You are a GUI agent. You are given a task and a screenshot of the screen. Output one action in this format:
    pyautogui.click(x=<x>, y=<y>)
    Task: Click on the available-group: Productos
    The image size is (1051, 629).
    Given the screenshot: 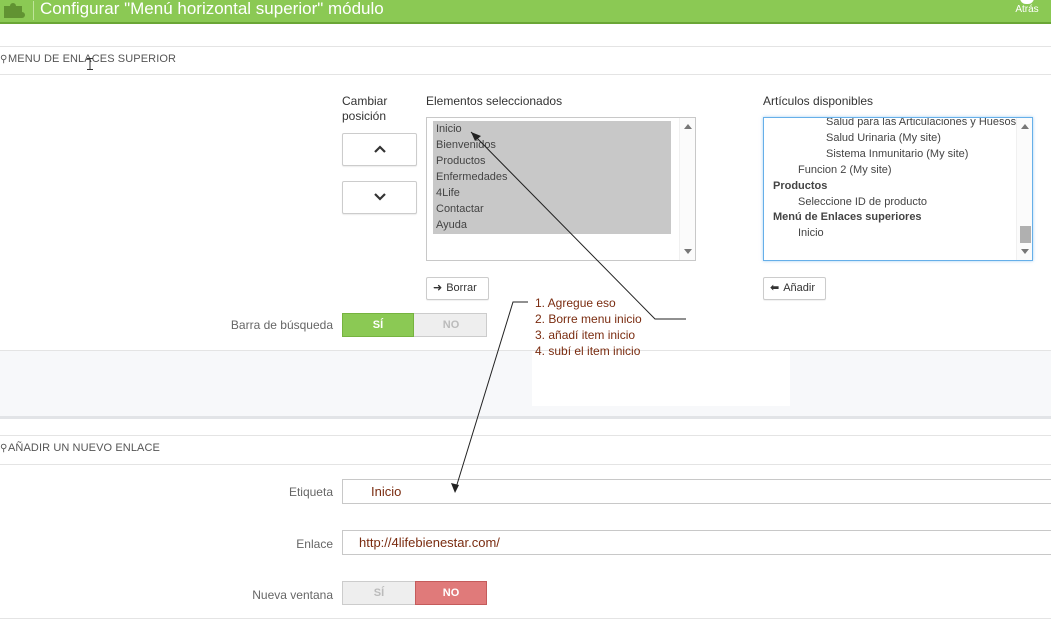 What is the action you would take?
    pyautogui.click(x=800, y=186)
    